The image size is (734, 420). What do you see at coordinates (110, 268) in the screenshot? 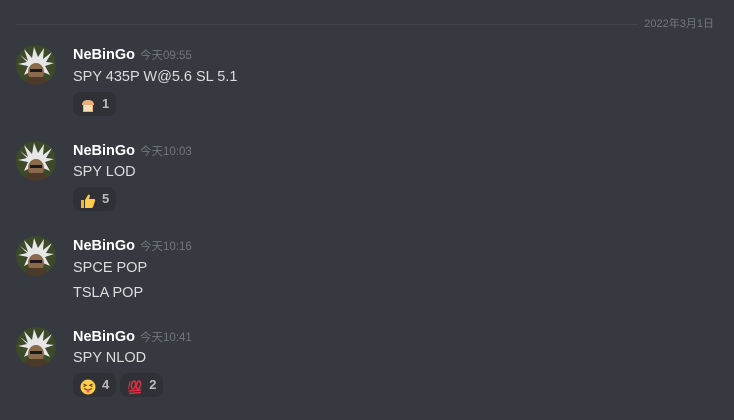
I see `message-text: SPCE POP` at bounding box center [110, 268].